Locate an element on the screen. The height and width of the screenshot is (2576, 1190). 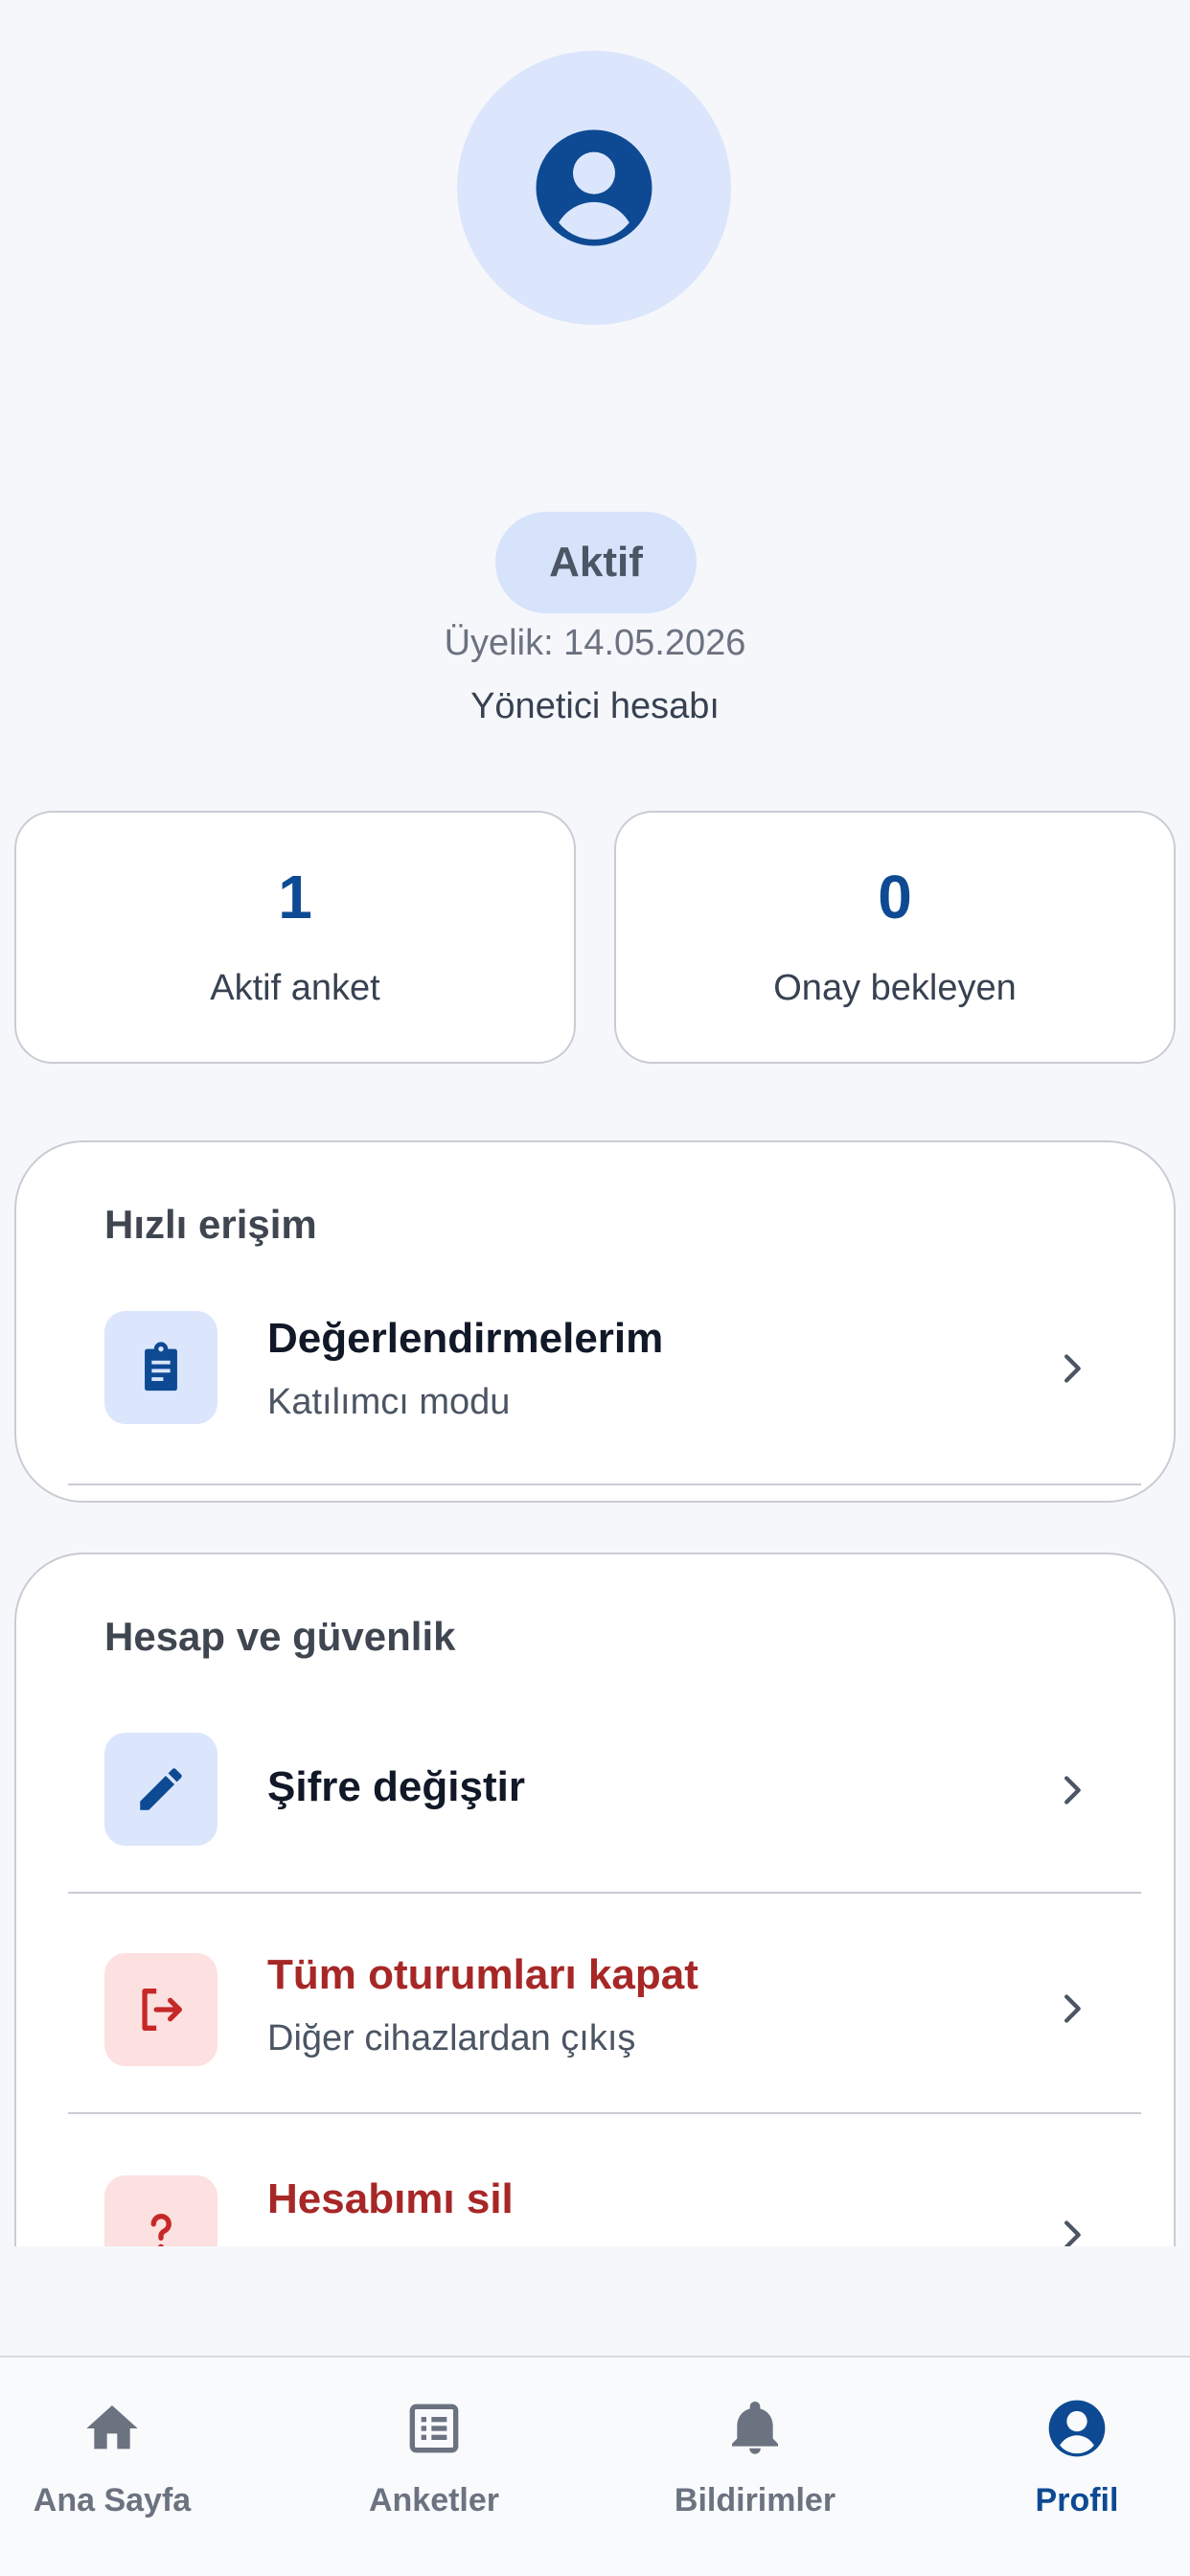
account-type: Yönetici hesabı is located at coordinates (595, 706).